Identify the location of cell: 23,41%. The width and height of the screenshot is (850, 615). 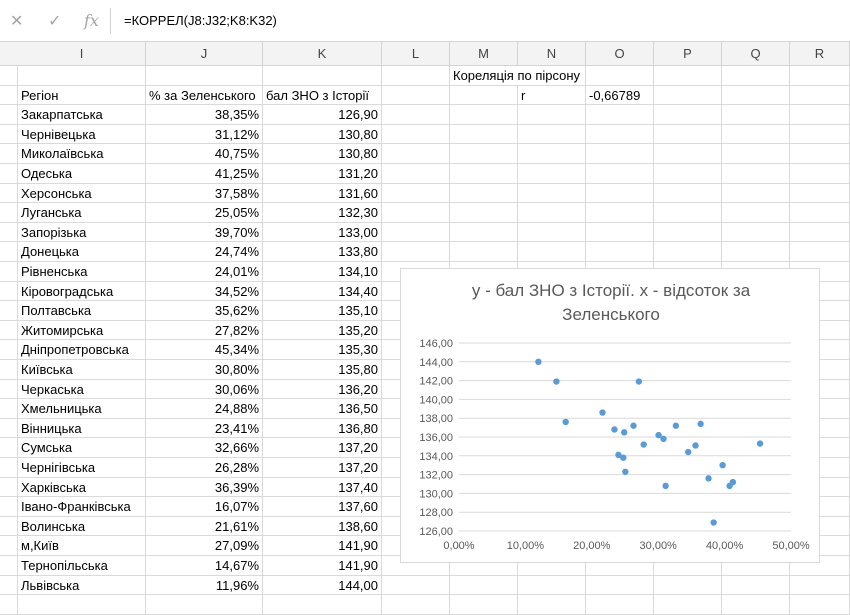
(204, 428).